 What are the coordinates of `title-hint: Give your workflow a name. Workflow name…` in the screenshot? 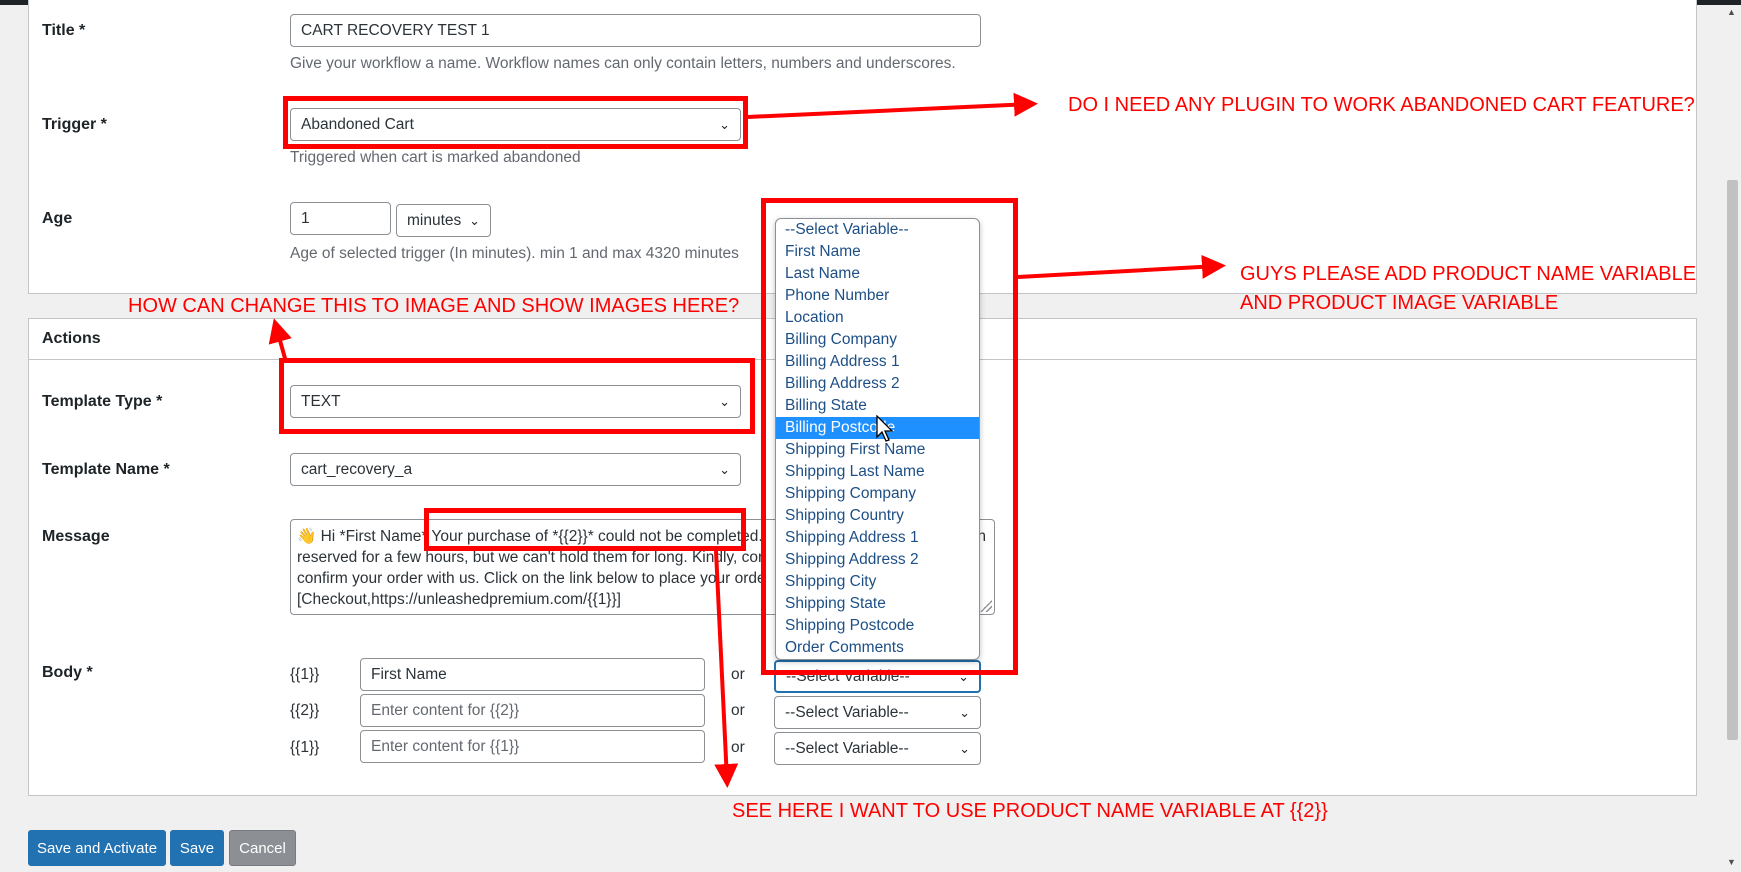 It's located at (623, 63).